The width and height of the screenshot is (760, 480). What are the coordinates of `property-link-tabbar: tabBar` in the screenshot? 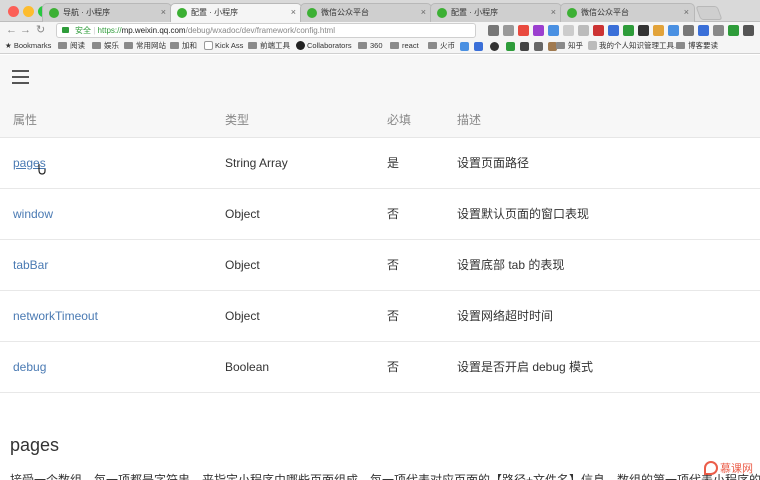 It's located at (30, 265).